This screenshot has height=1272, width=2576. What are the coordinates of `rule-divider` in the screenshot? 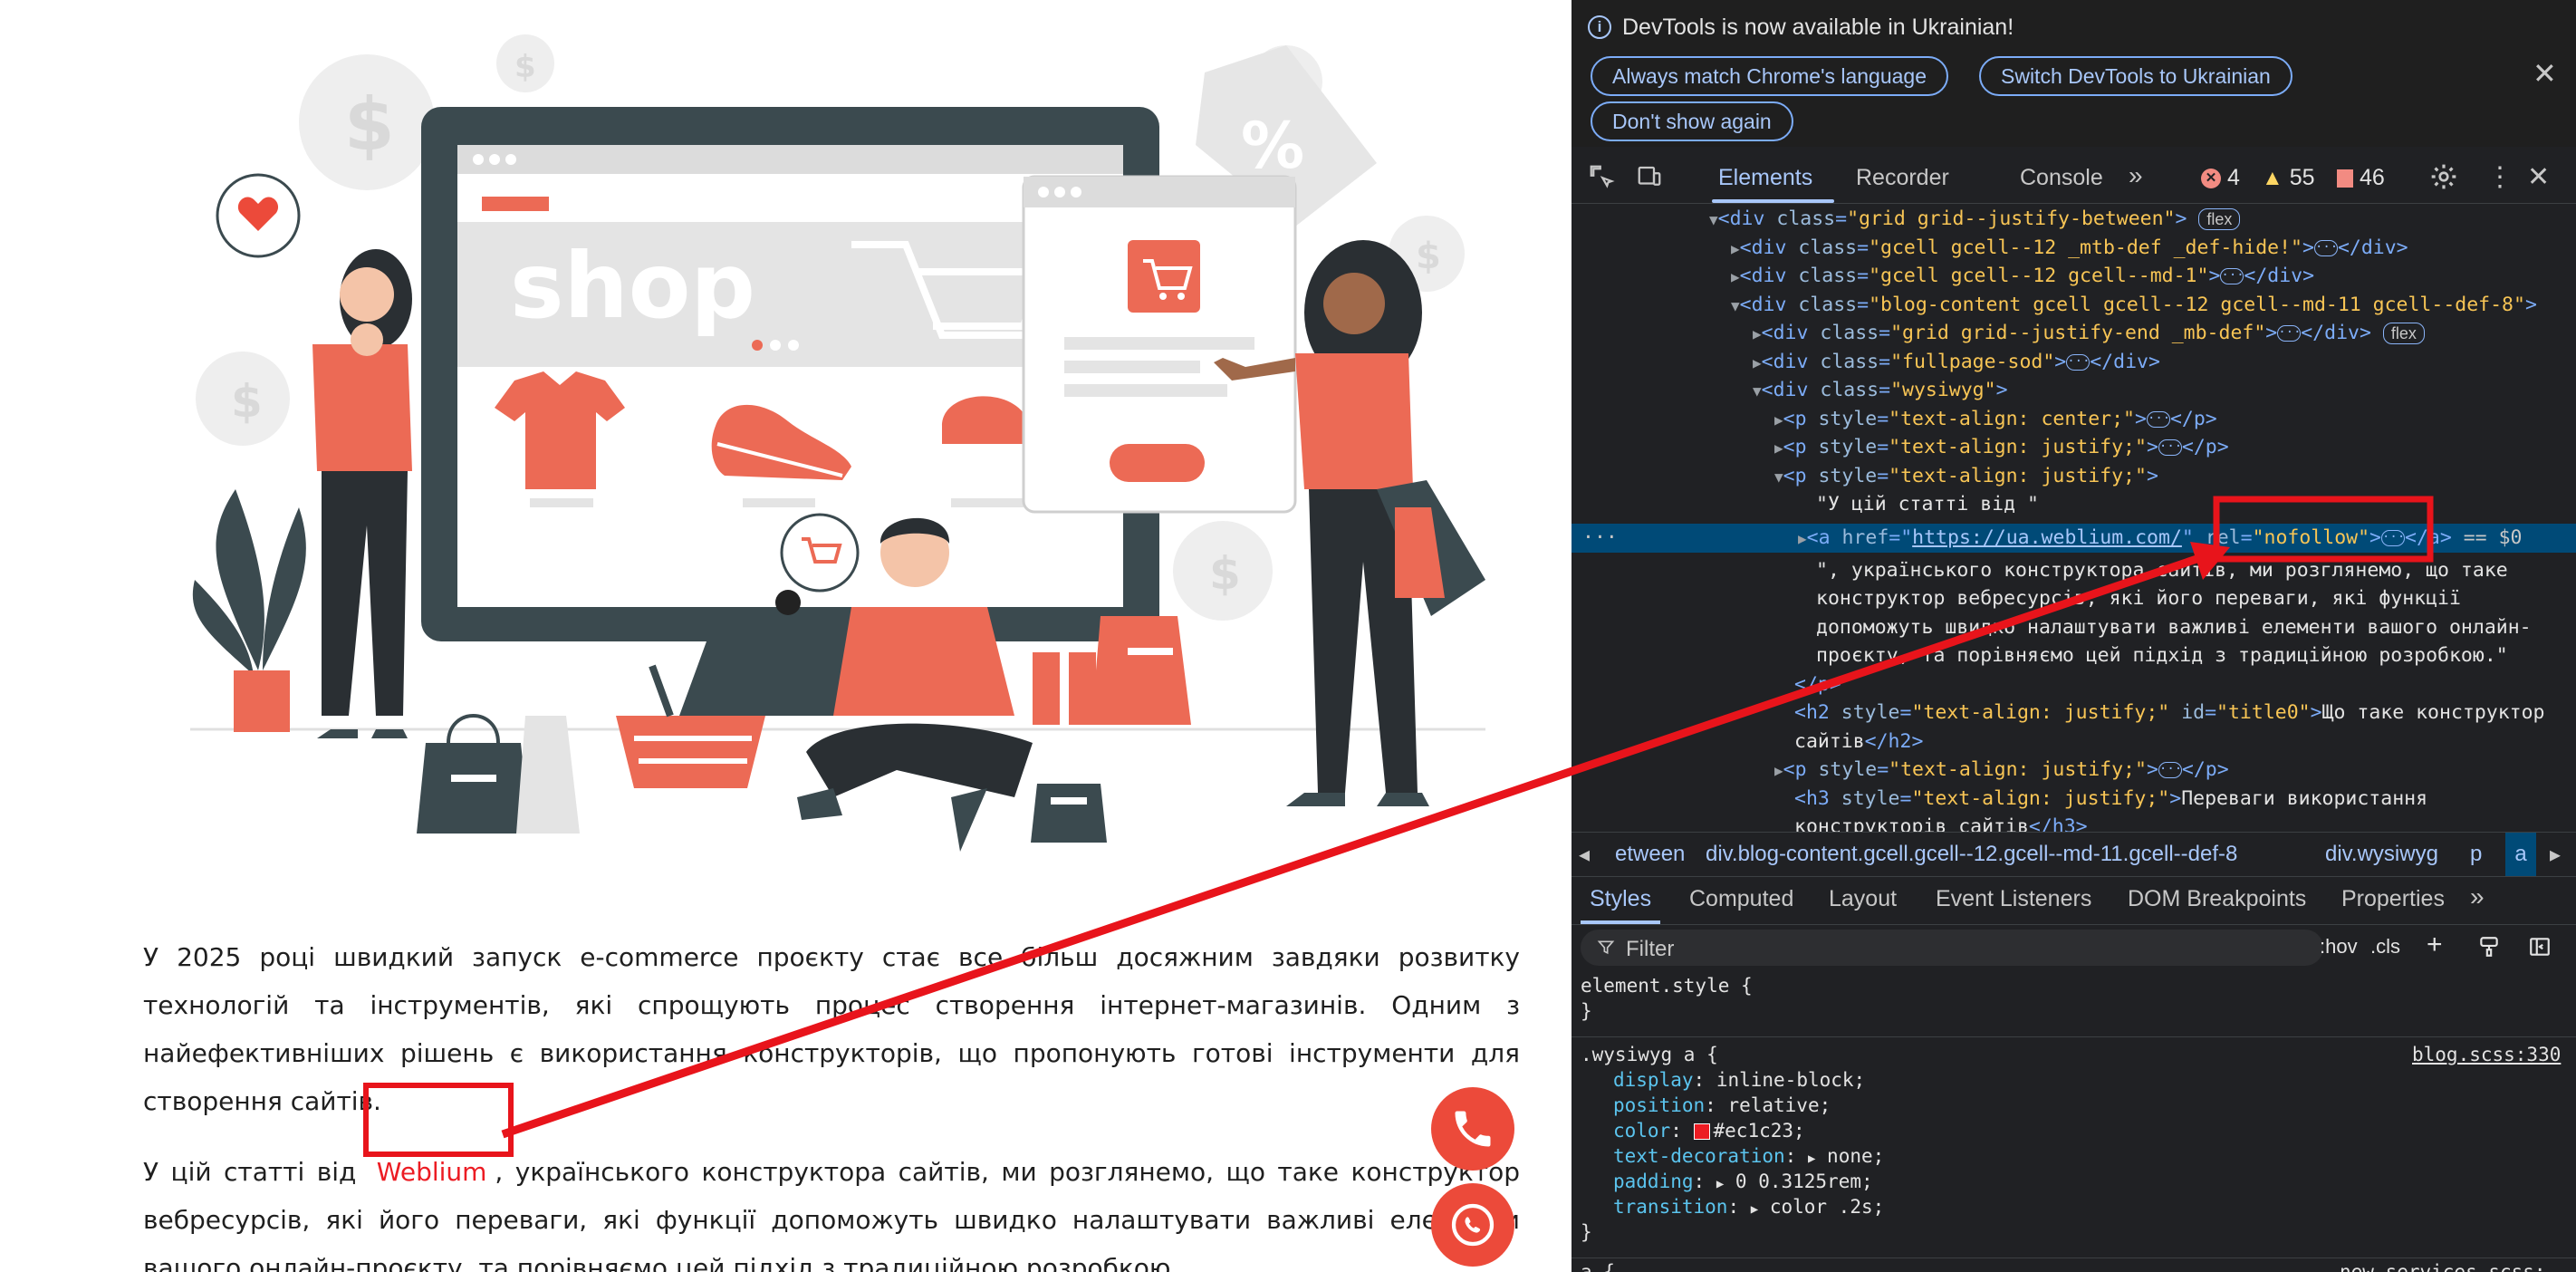 It's located at (2074, 1037).